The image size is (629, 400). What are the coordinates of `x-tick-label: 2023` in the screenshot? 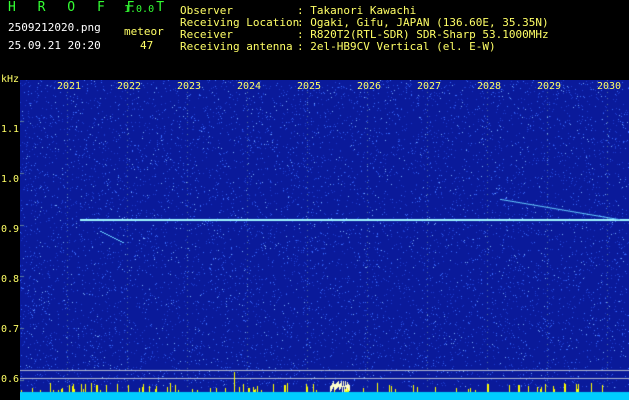 It's located at (189, 86).